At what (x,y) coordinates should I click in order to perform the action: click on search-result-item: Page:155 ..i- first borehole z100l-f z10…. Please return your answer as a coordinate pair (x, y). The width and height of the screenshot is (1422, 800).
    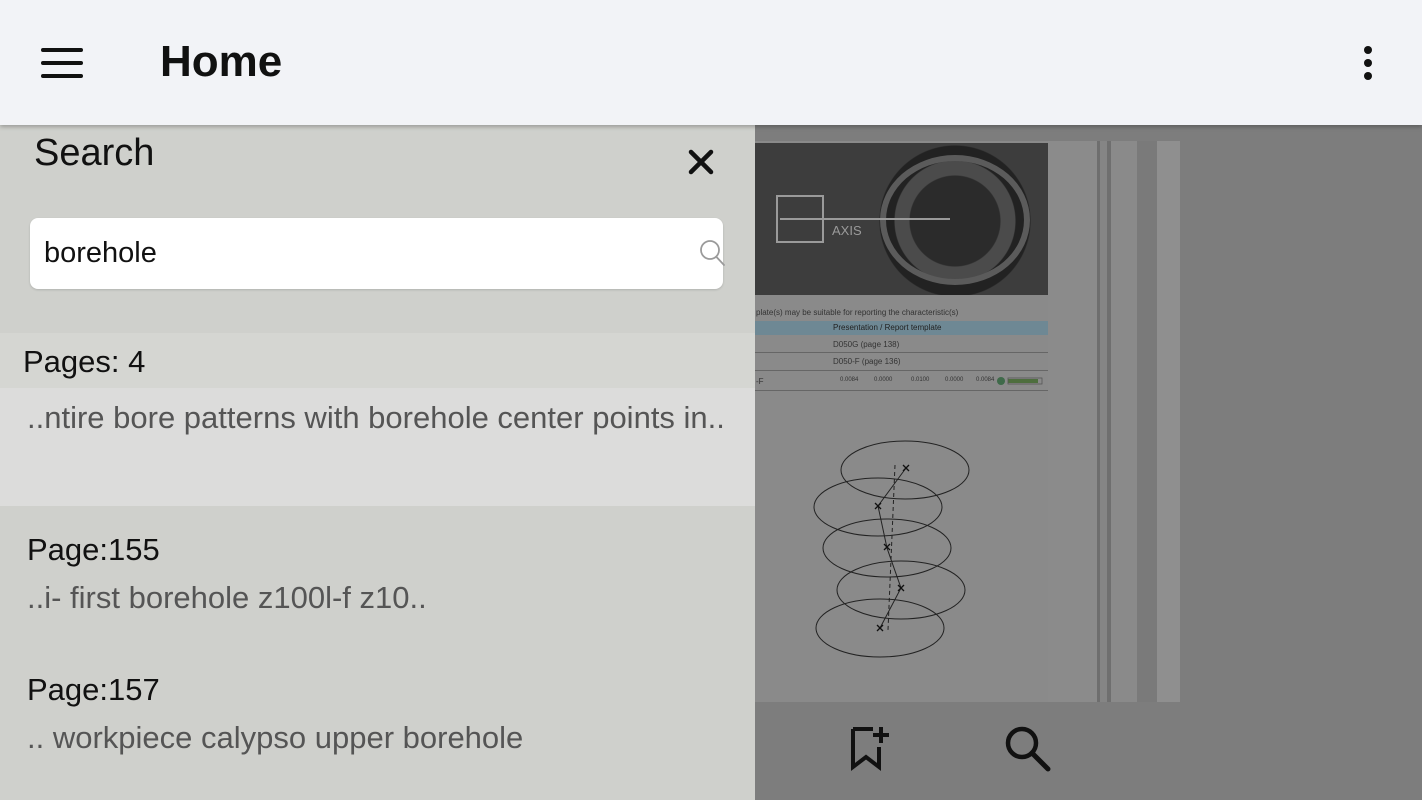
    Looking at the image, I should click on (377, 584).